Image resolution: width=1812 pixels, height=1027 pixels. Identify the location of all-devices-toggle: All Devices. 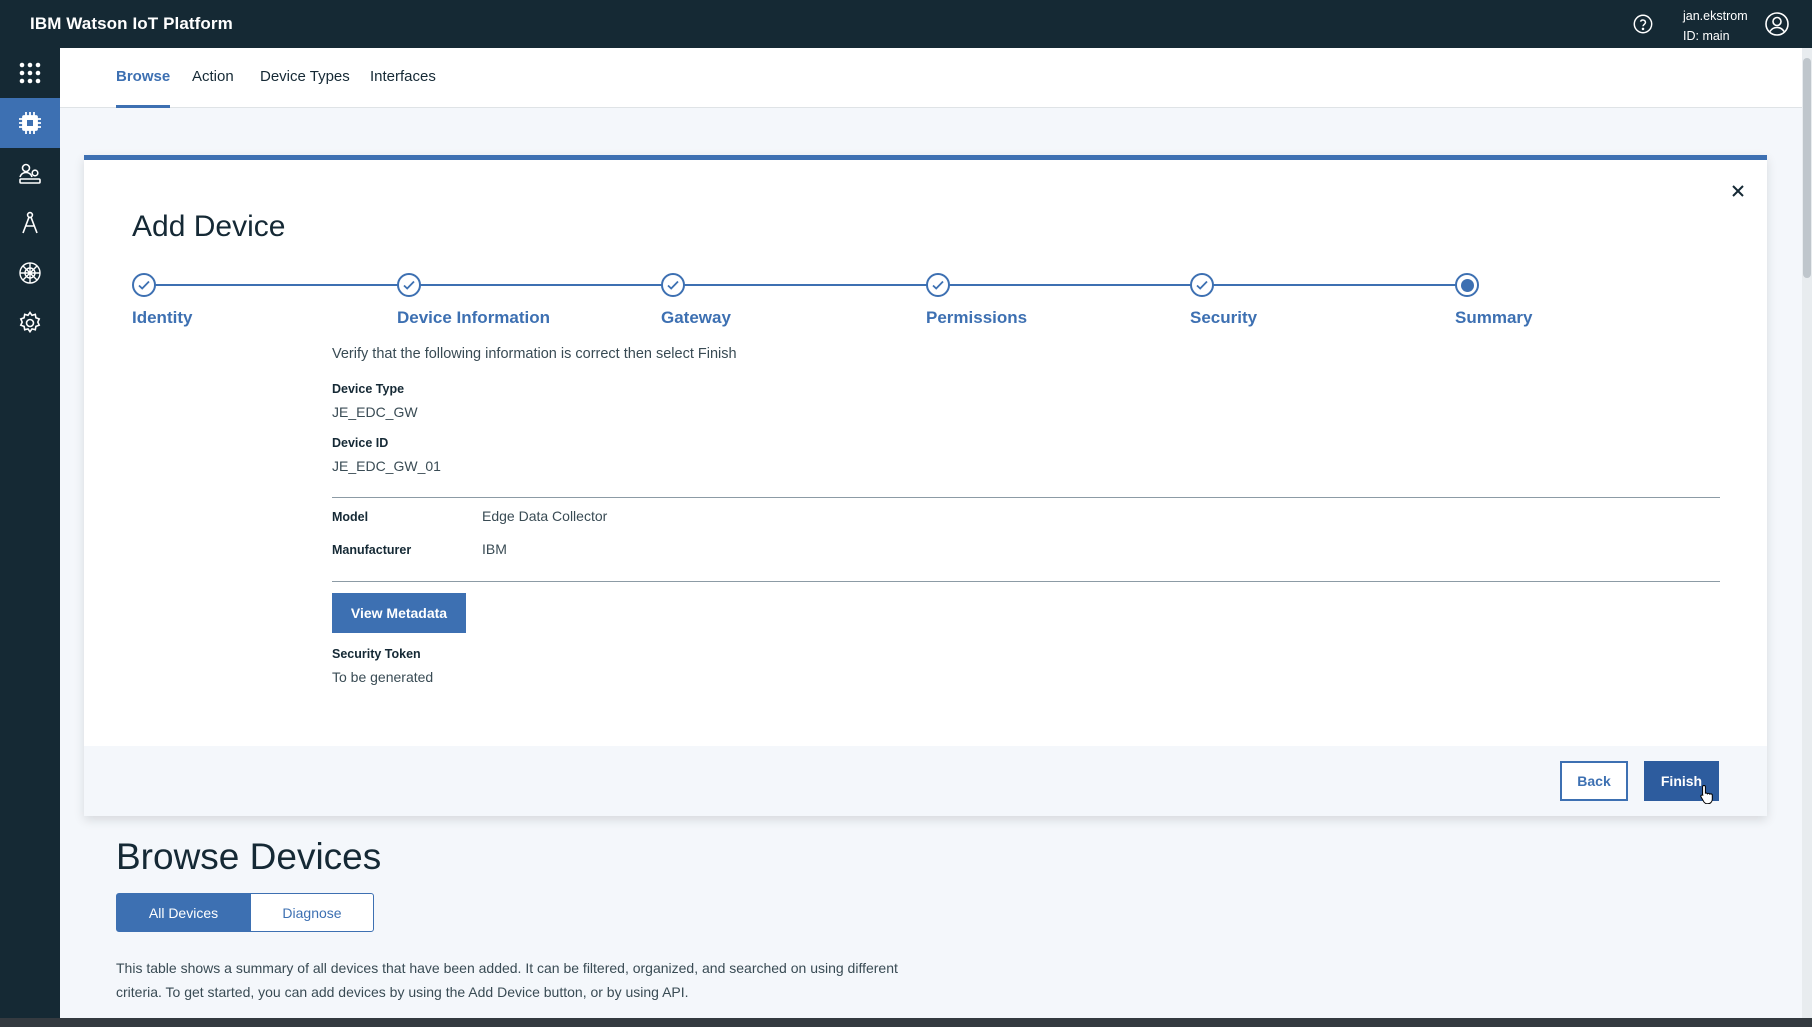
(183, 912).